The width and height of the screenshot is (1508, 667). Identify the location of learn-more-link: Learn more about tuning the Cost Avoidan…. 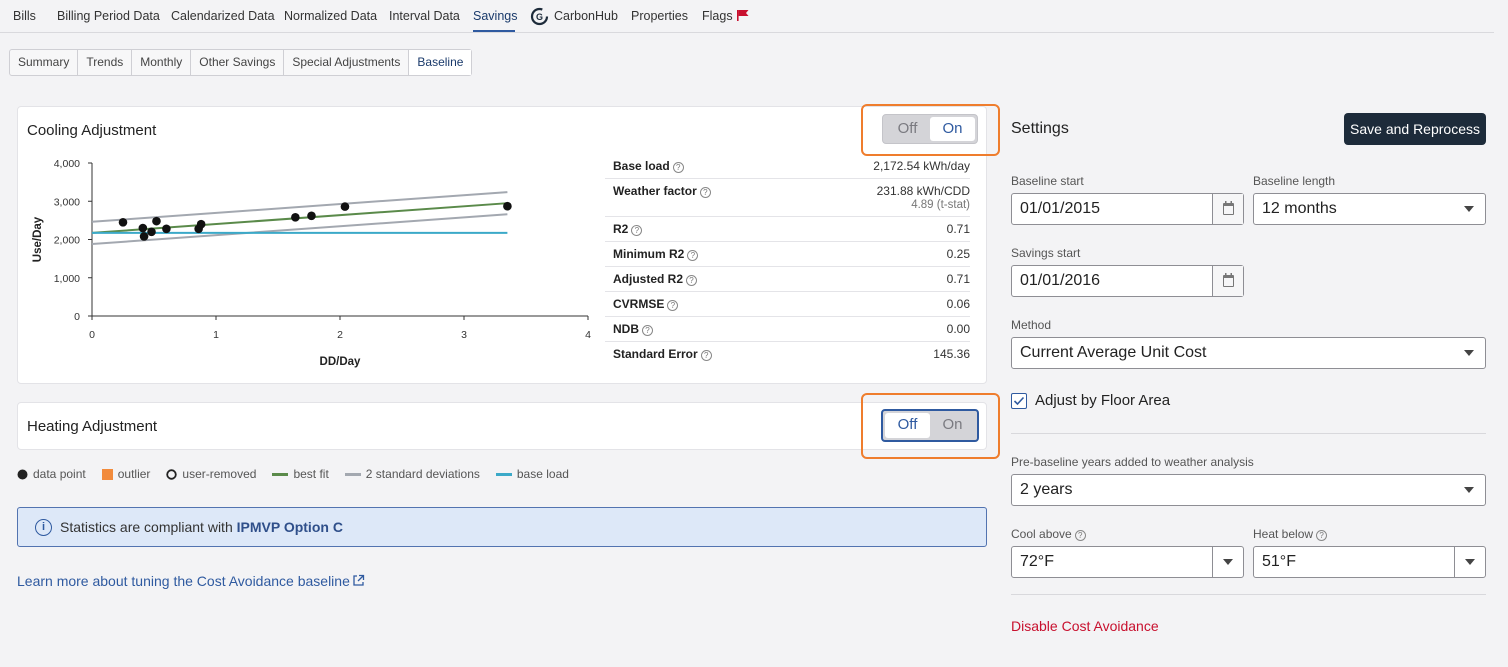
(191, 581).